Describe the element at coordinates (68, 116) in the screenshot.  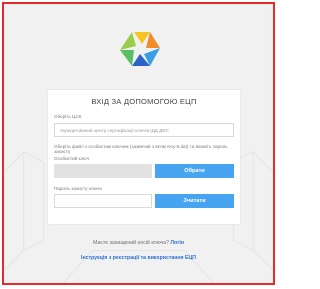
I see `ca-label: Оберіть ЦСК` at that location.